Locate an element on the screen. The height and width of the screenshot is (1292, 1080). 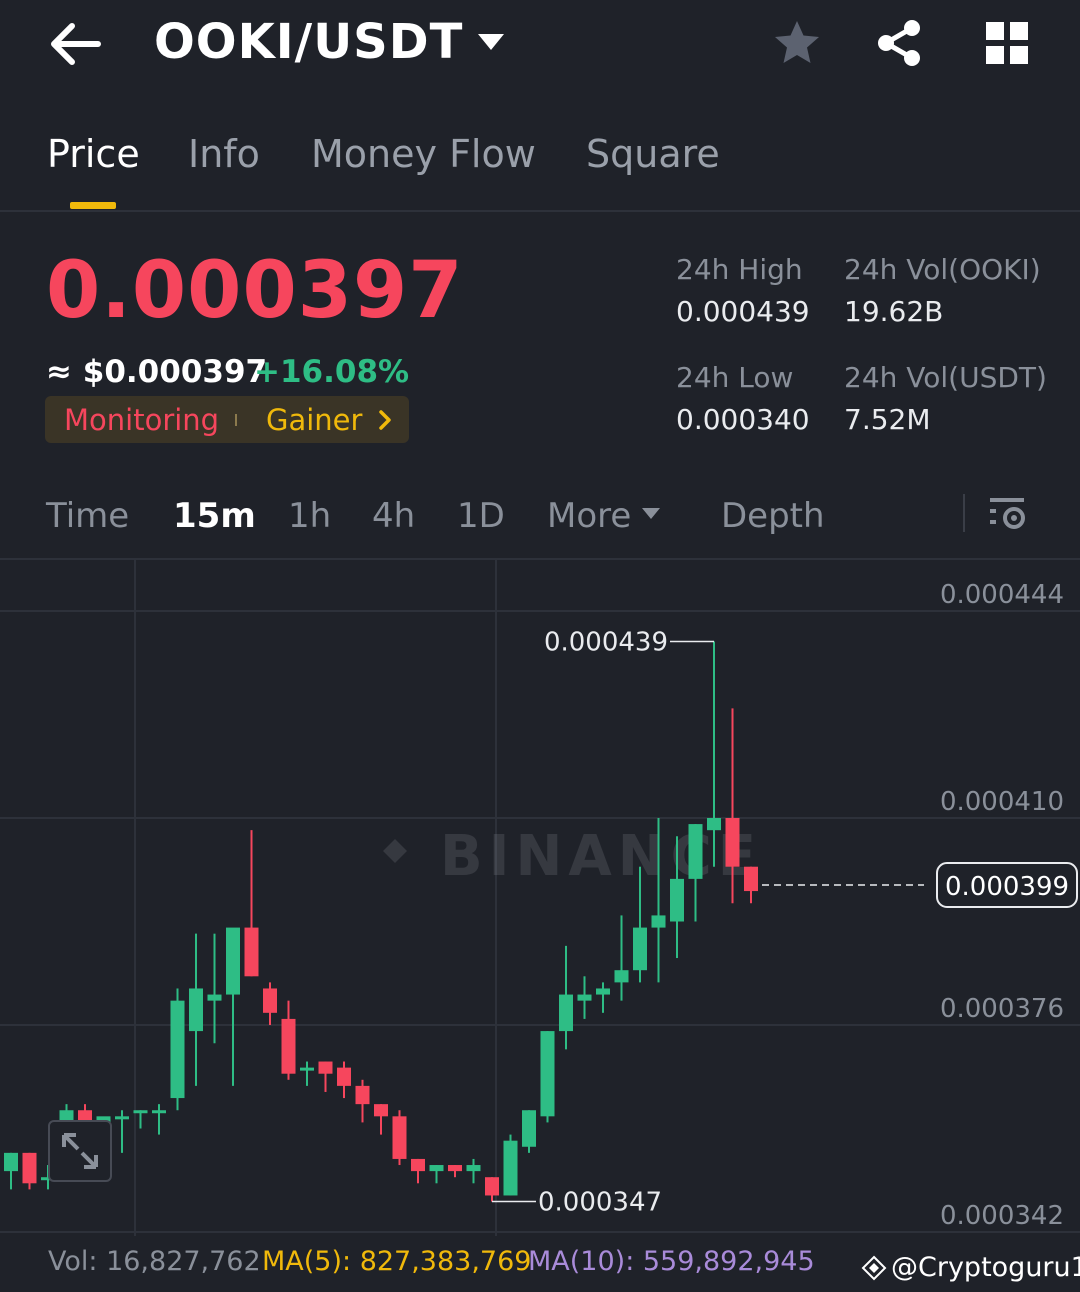
vol-base-label: 24h Vol(OOKI) is located at coordinates (942, 269).